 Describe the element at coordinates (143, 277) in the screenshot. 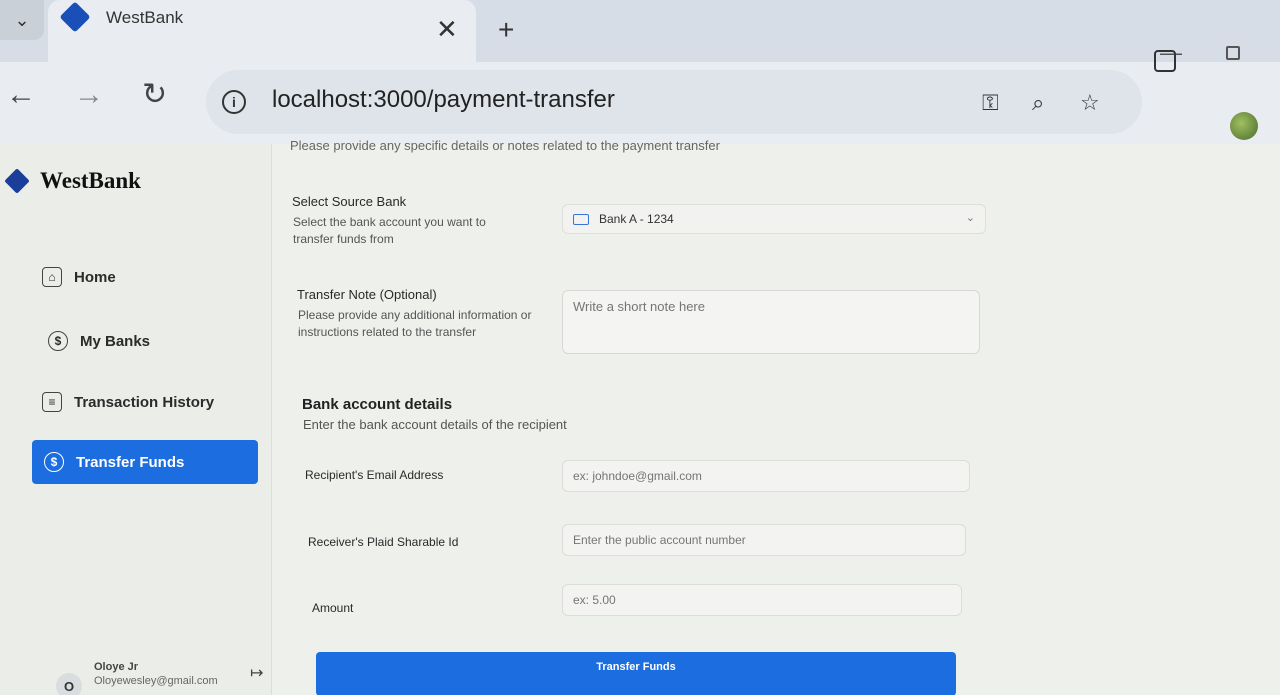

I see `sidebar-item-home: ⌂ Home` at that location.